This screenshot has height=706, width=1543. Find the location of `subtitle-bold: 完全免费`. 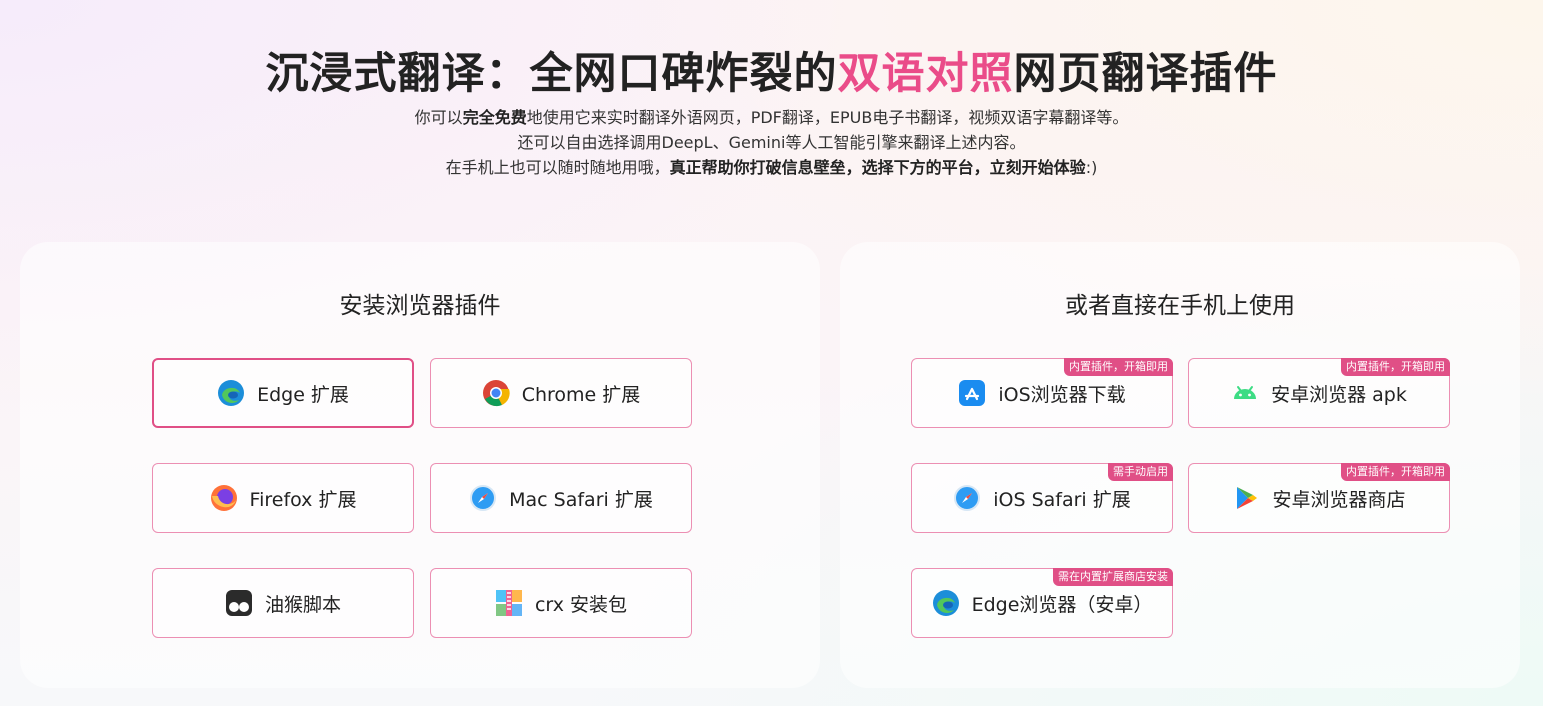

subtitle-bold: 完全免费 is located at coordinates (494, 117).